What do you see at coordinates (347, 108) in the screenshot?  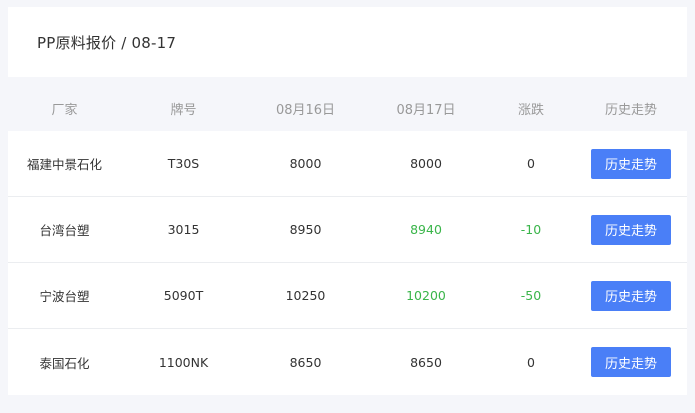 I see `table-header: 厂家 牌号 08月16日 08月17日 涨跌 历史走势` at bounding box center [347, 108].